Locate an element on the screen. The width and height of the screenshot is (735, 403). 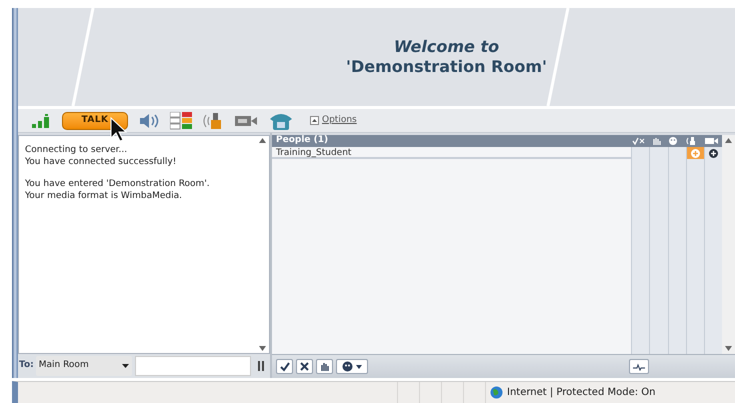
check-icon is located at coordinates (284, 366).